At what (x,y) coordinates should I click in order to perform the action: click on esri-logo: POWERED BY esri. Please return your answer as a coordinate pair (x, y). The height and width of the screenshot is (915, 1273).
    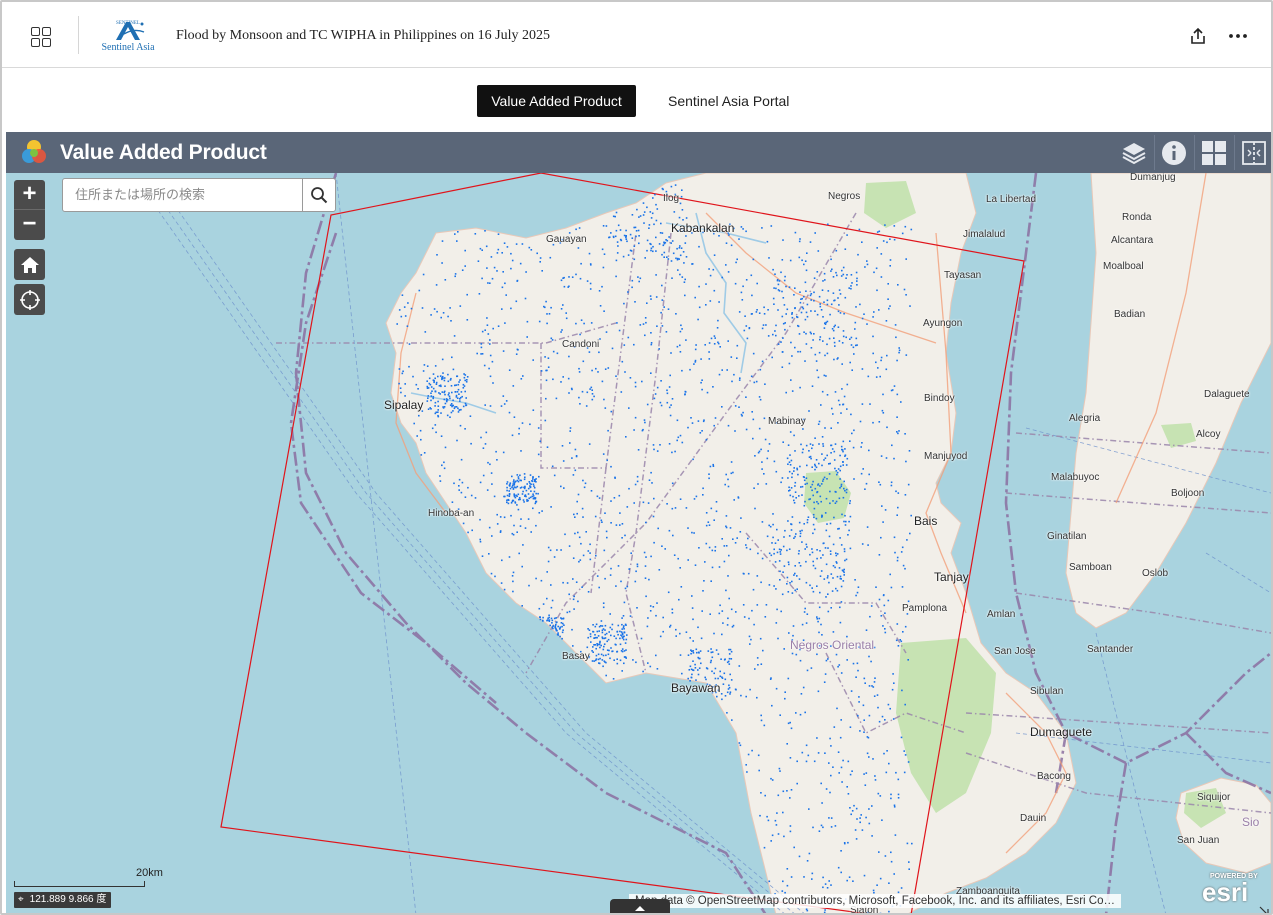
    Looking at the image, I should click on (1230, 889).